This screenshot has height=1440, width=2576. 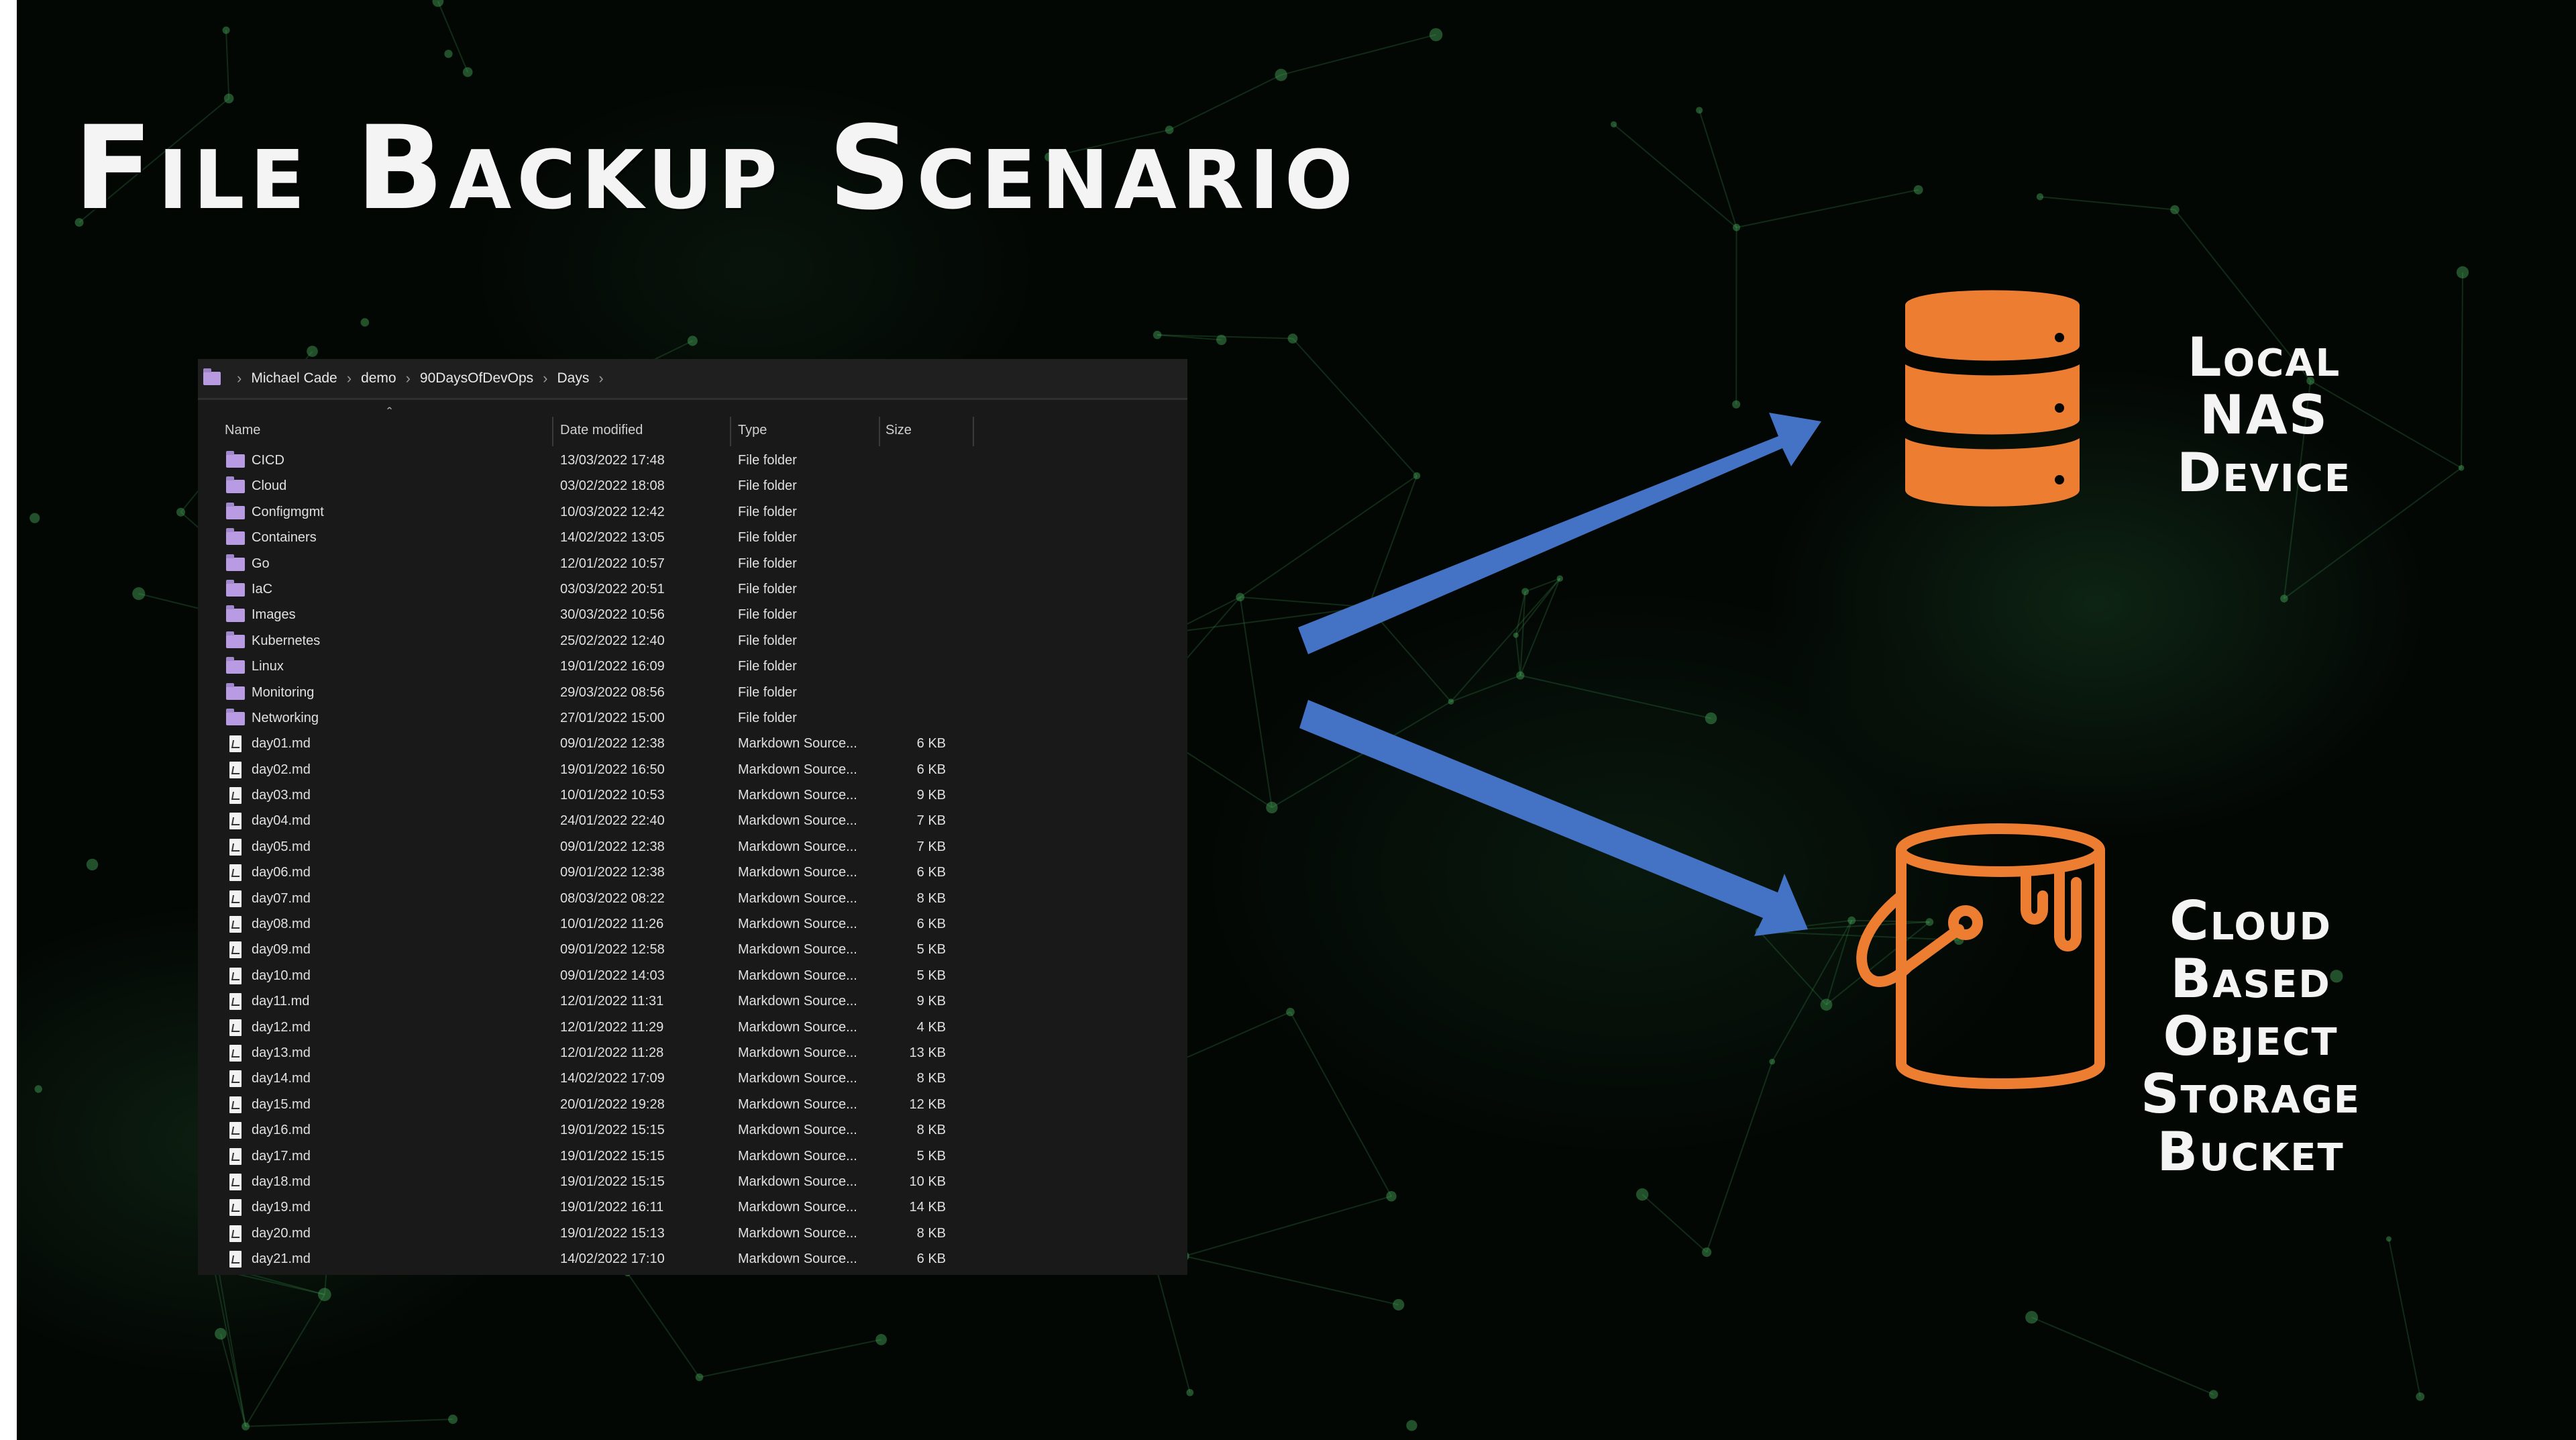 I want to click on nas-label: Local NAS Device, so click(x=2264, y=415).